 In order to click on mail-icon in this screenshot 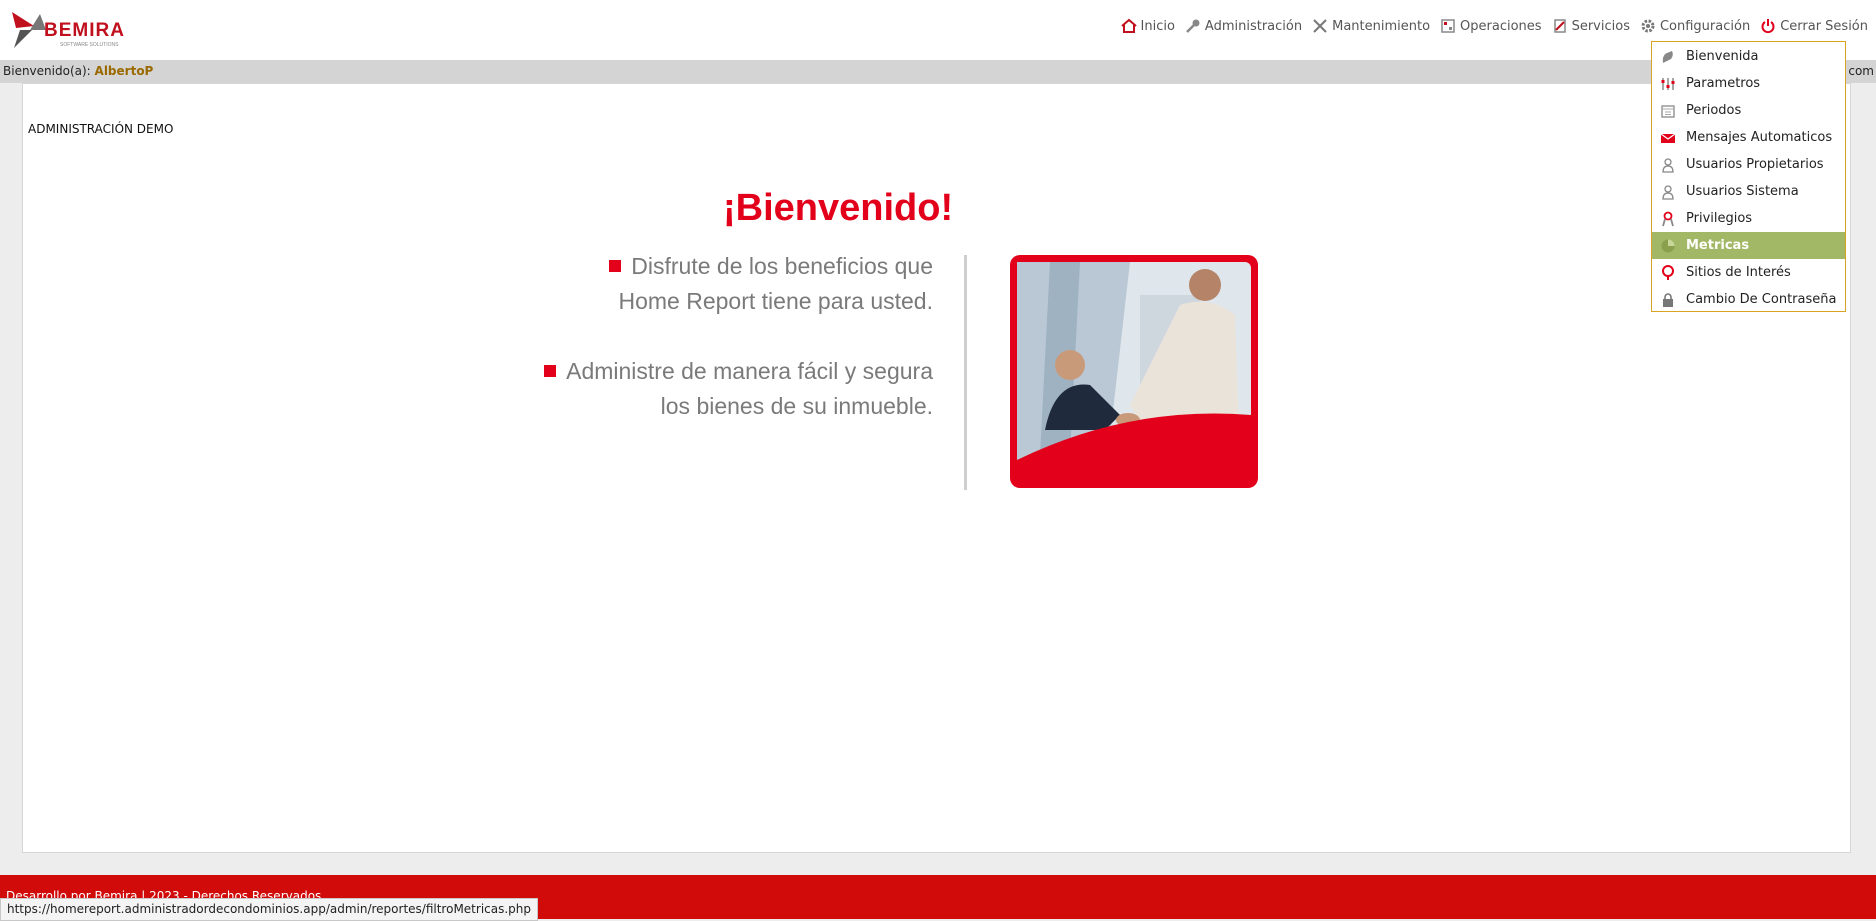, I will do `click(1668, 138)`.